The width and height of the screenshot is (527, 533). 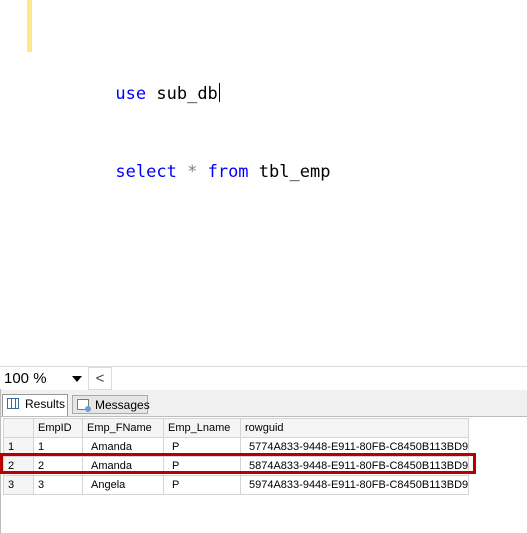 What do you see at coordinates (13, 403) in the screenshot?
I see `grid-icon` at bounding box center [13, 403].